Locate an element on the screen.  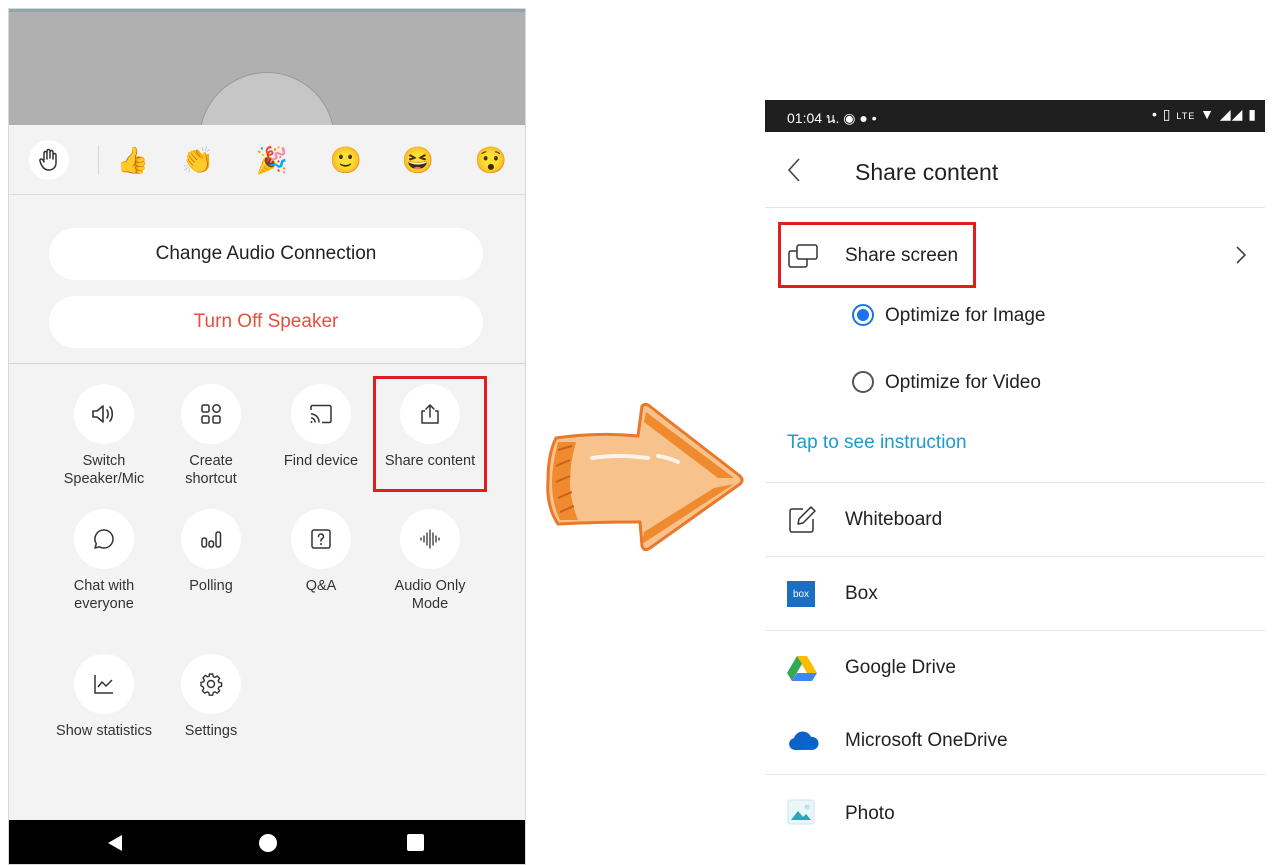
android-nav-bar is located at coordinates (267, 842).